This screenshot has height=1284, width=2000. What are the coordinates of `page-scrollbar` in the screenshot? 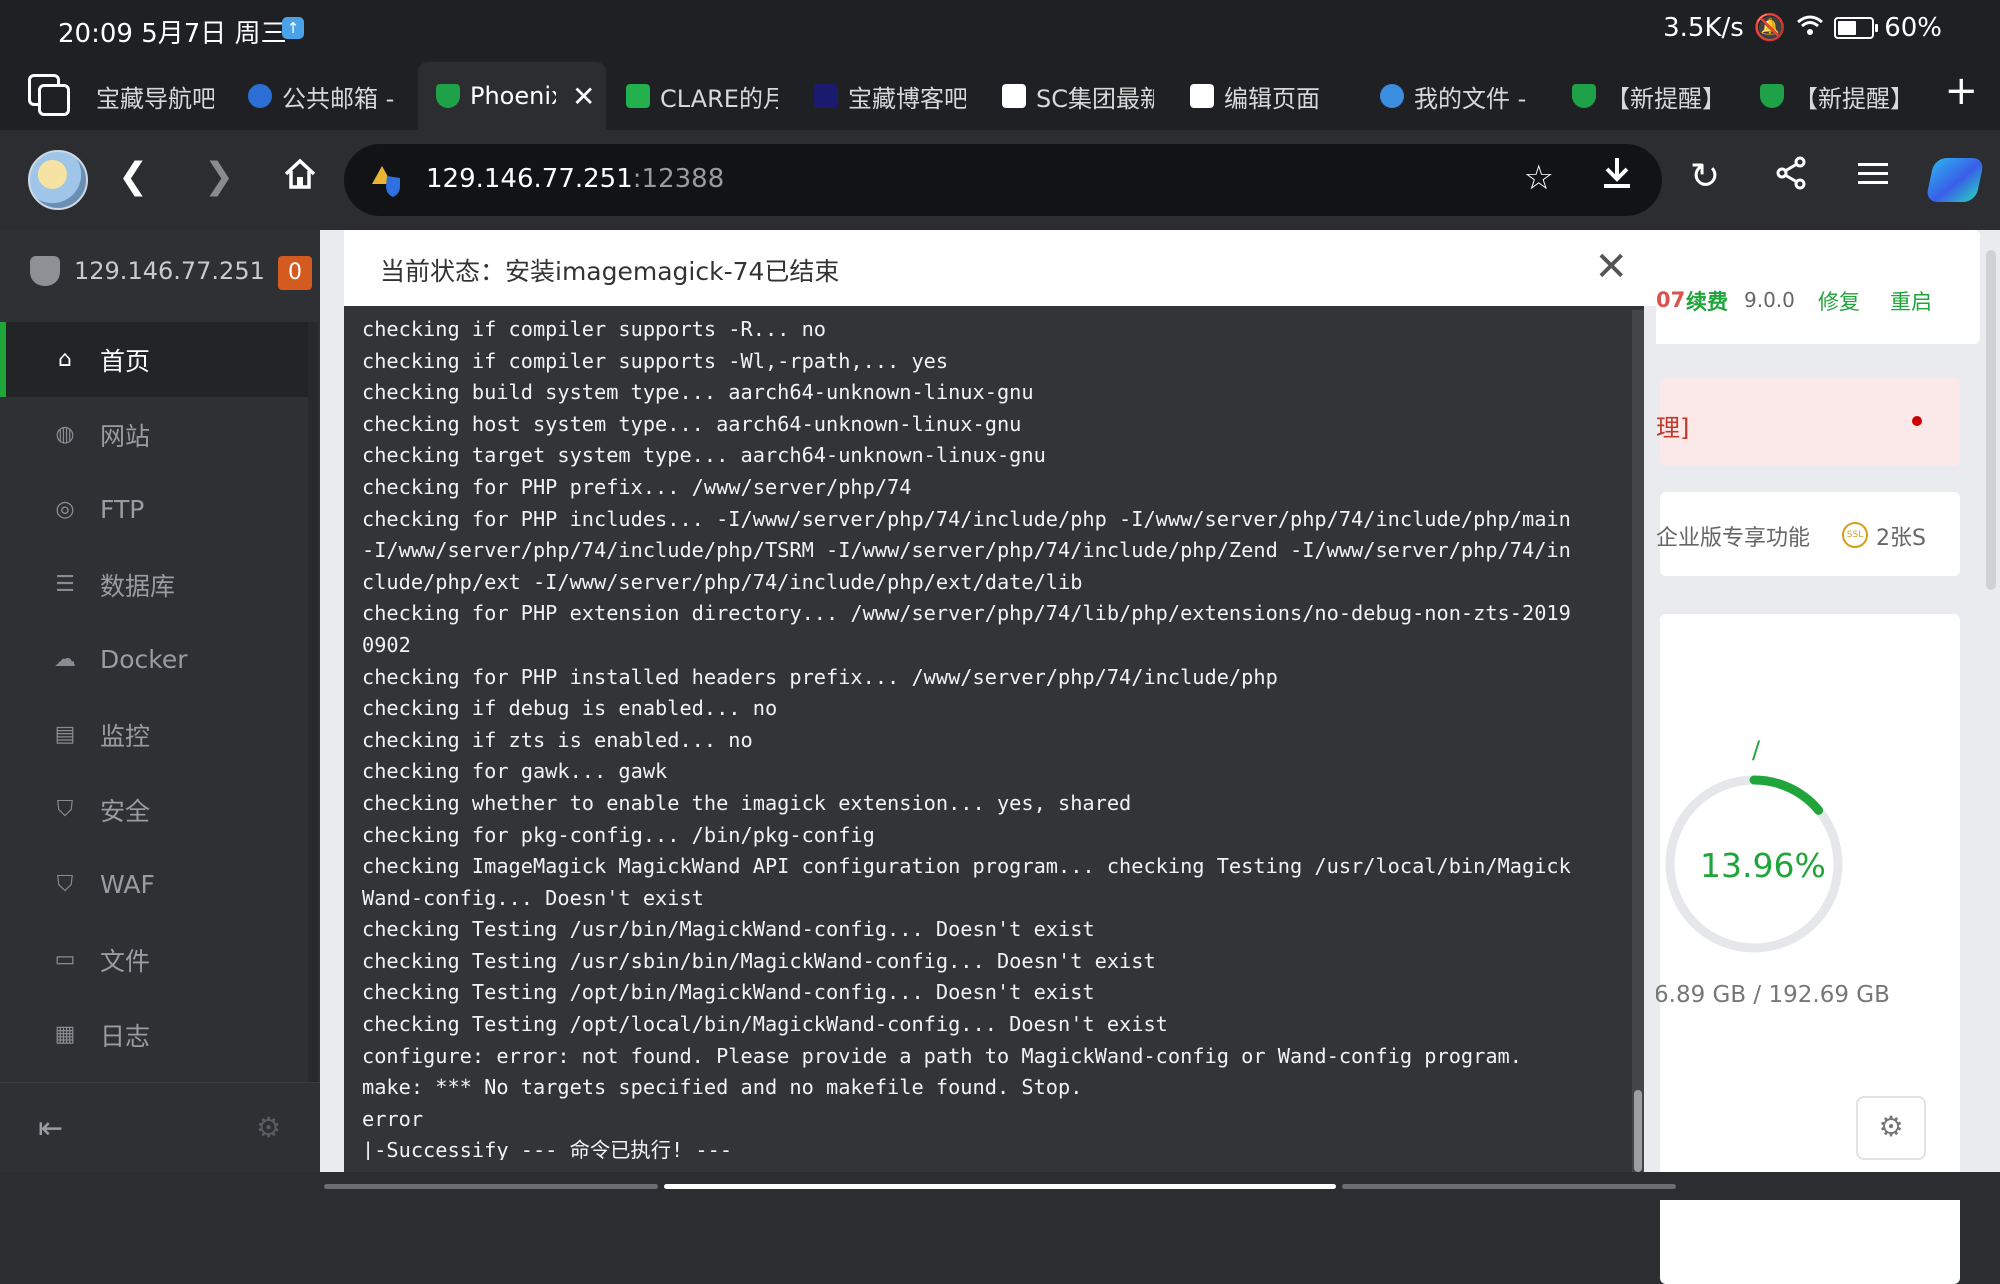 It's located at (1991, 420).